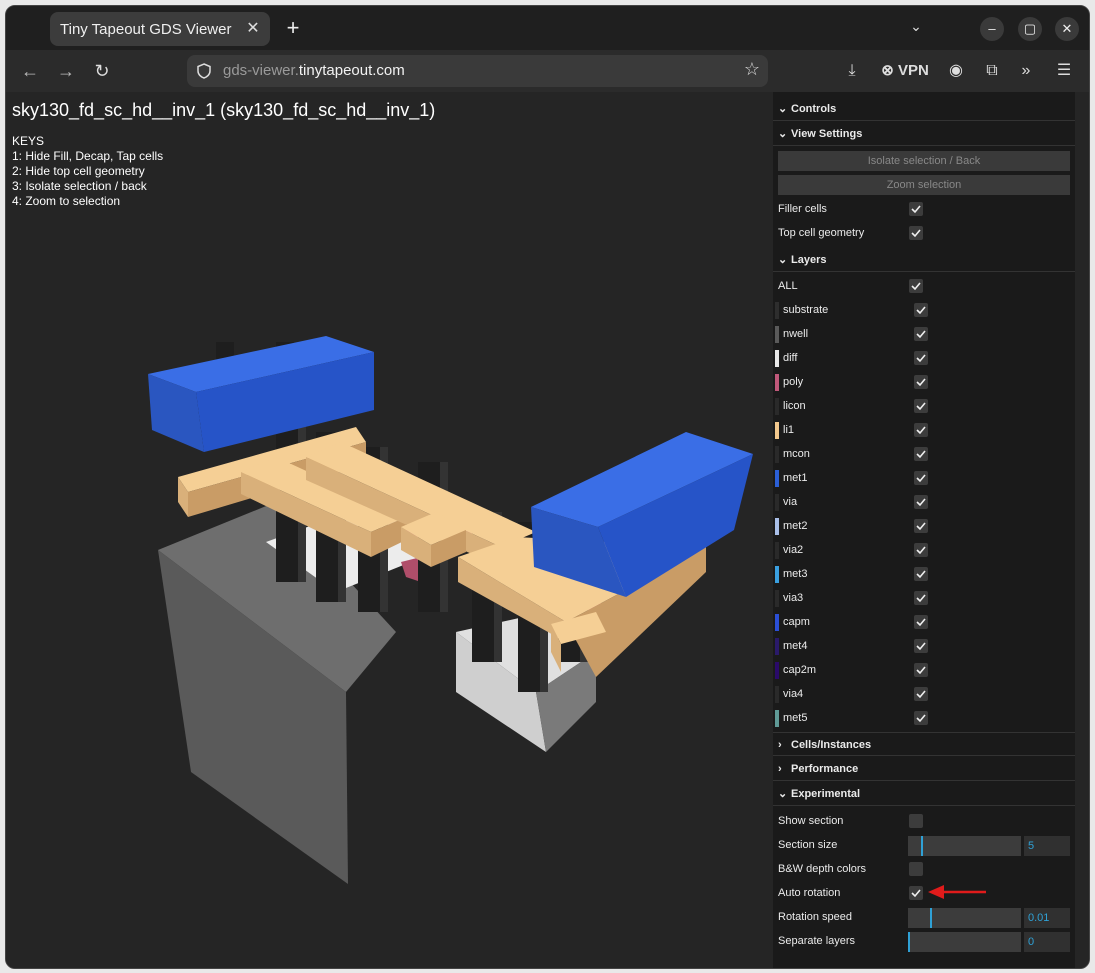 This screenshot has height=973, width=1095. What do you see at coordinates (547, 28) in the screenshot?
I see `tab-bar: Tiny Tapeout GDS Viewer ✕ + ⌄ – ▢ ✕` at bounding box center [547, 28].